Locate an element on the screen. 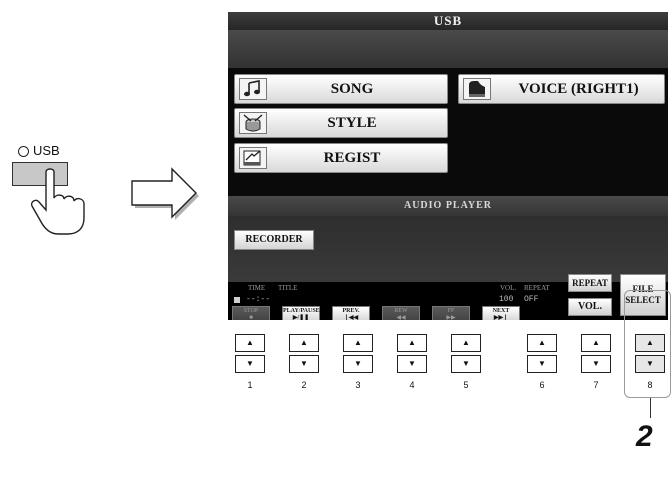 The image size is (672, 481). button-number-7: 7 is located at coordinates (596, 385).